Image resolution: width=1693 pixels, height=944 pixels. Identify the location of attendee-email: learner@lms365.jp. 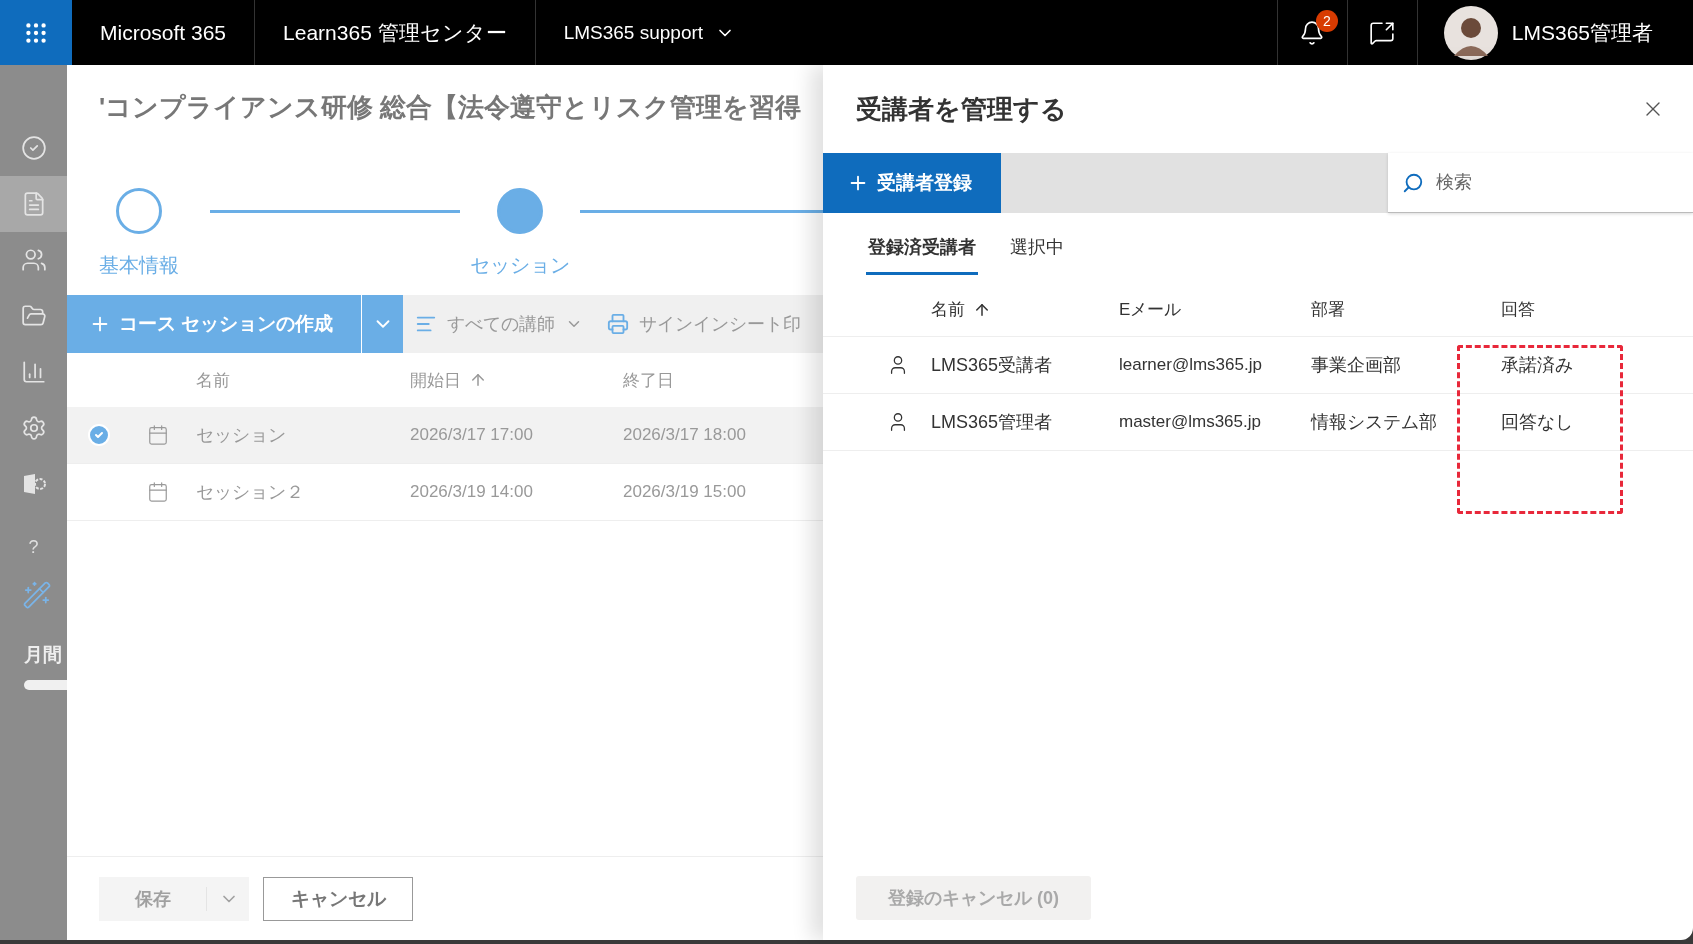
(1190, 365).